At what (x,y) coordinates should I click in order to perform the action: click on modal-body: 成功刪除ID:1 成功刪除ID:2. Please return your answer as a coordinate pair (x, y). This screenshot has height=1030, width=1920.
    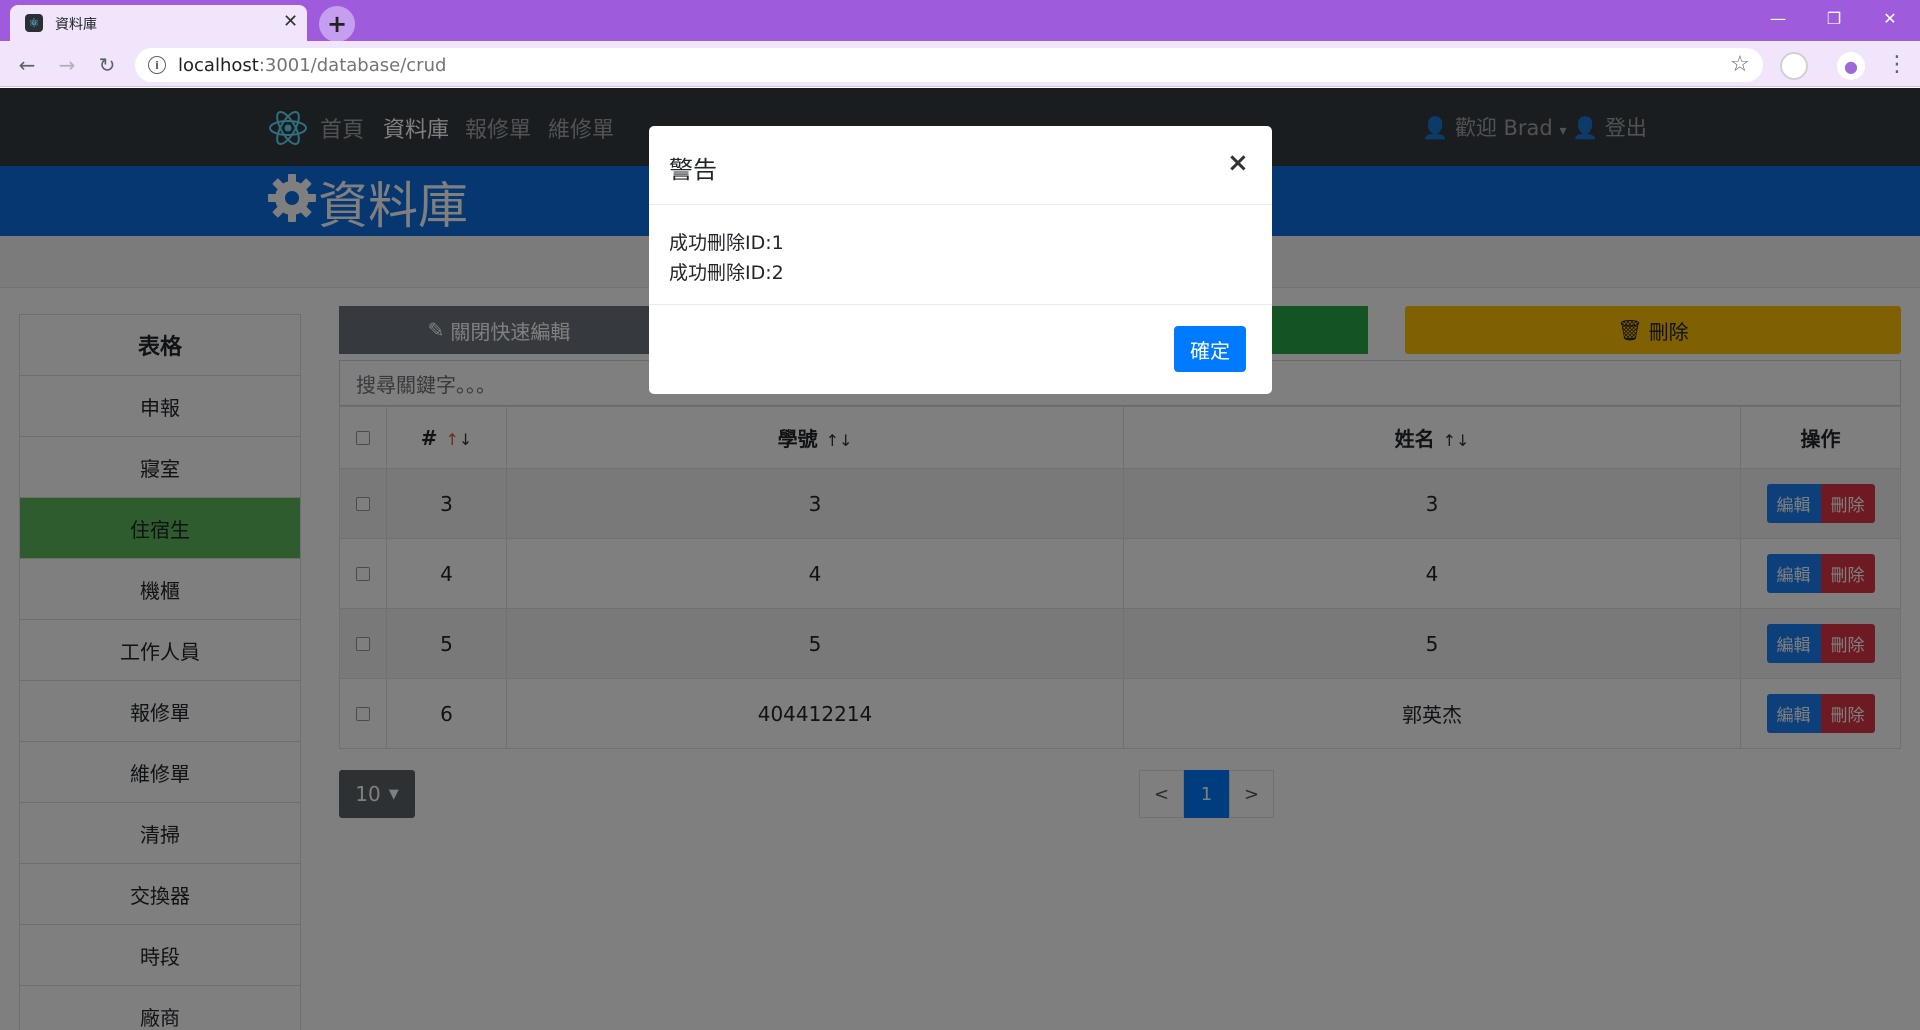
    Looking at the image, I should click on (726, 258).